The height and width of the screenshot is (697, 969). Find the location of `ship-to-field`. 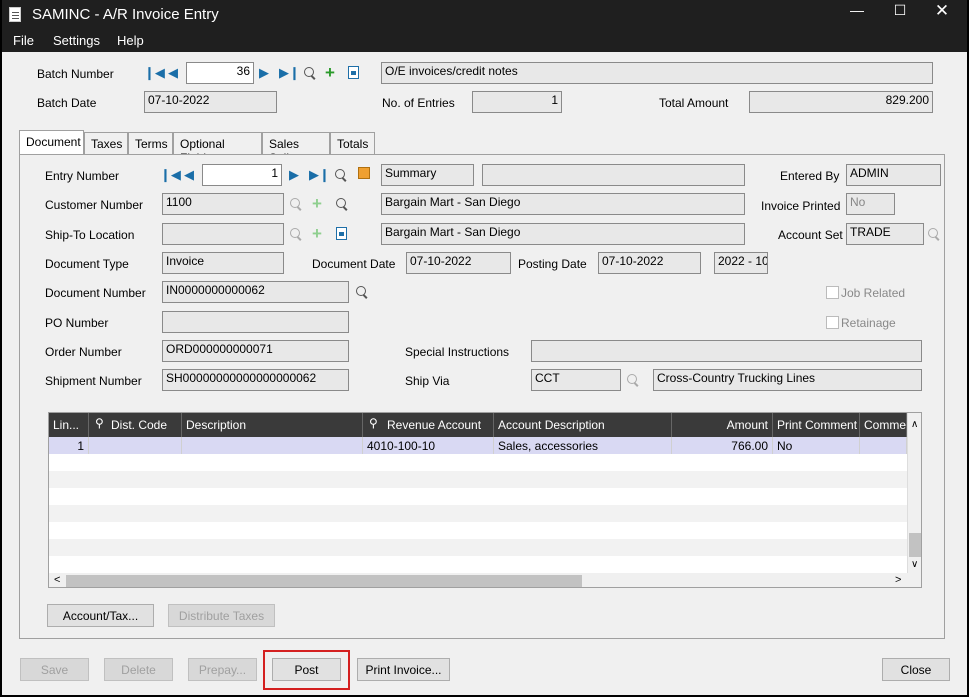

ship-to-field is located at coordinates (223, 234).